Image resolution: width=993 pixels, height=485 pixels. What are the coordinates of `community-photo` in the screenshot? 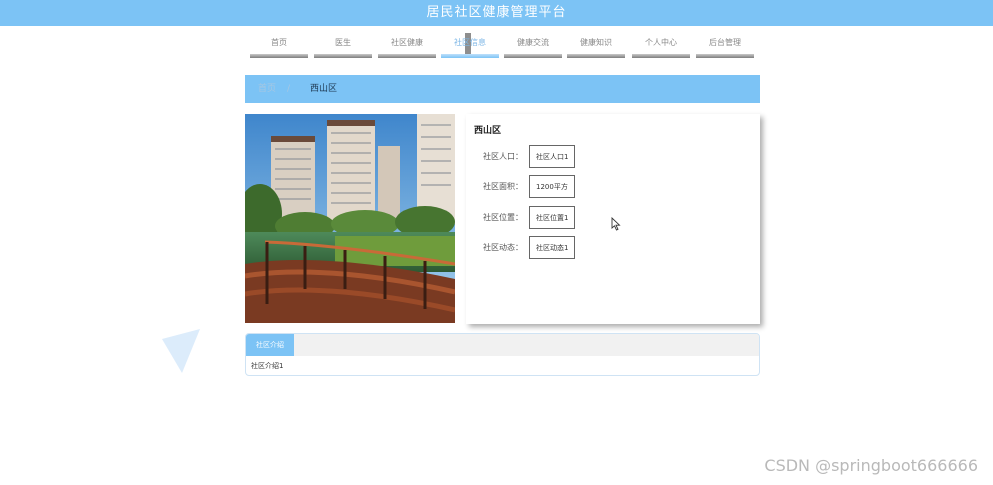 It's located at (350, 218).